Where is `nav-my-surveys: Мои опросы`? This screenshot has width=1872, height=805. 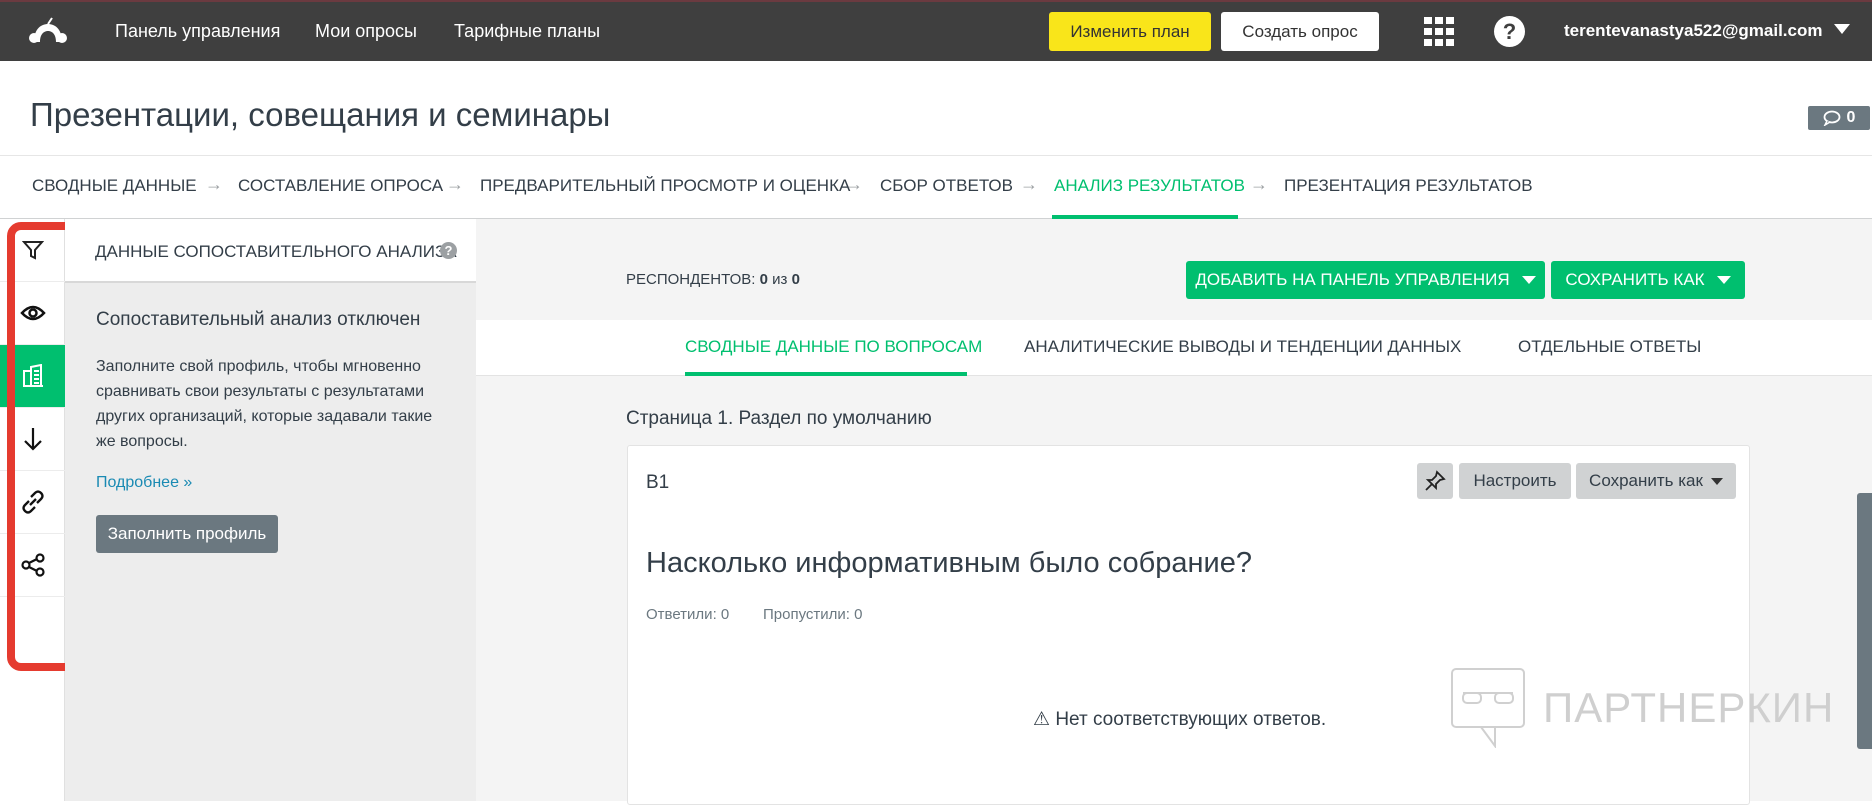 nav-my-surveys: Мои опросы is located at coordinates (366, 31).